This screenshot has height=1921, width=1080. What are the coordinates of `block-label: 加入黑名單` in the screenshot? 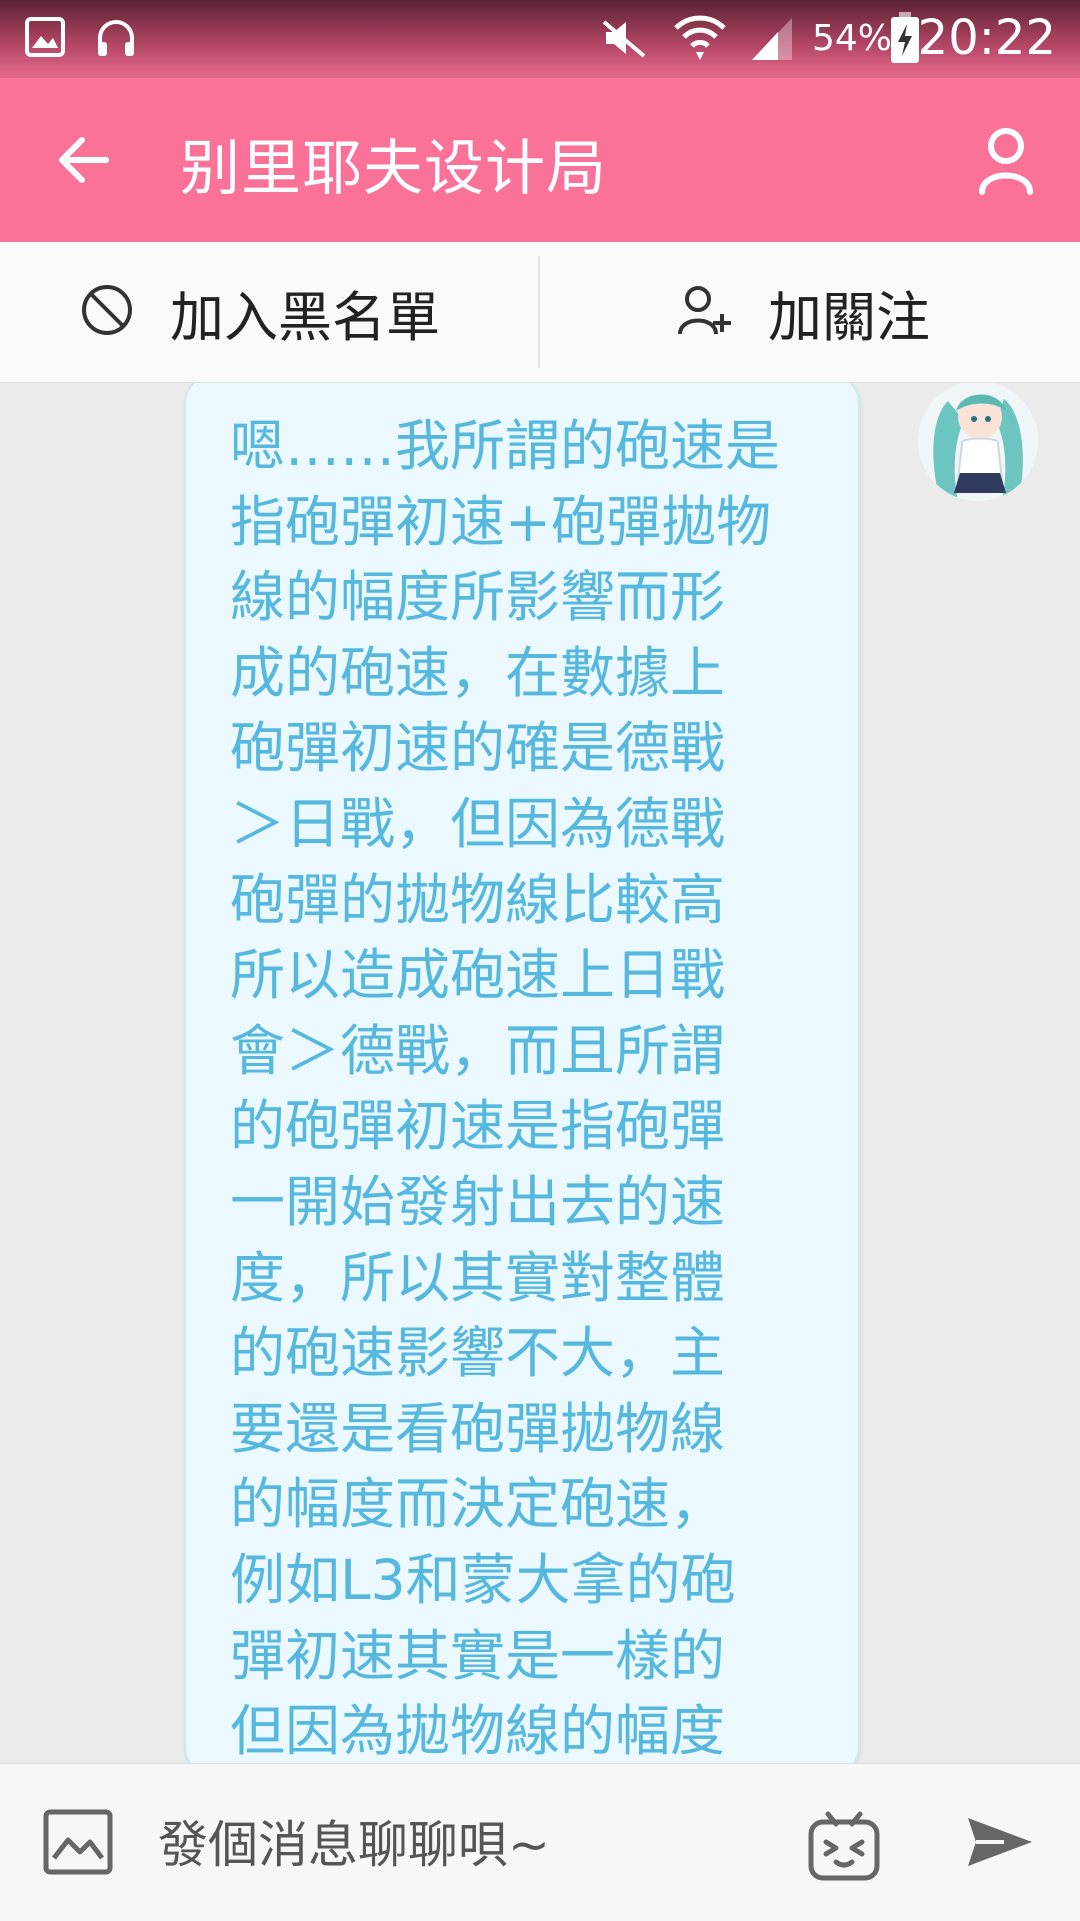 It's located at (305, 317).